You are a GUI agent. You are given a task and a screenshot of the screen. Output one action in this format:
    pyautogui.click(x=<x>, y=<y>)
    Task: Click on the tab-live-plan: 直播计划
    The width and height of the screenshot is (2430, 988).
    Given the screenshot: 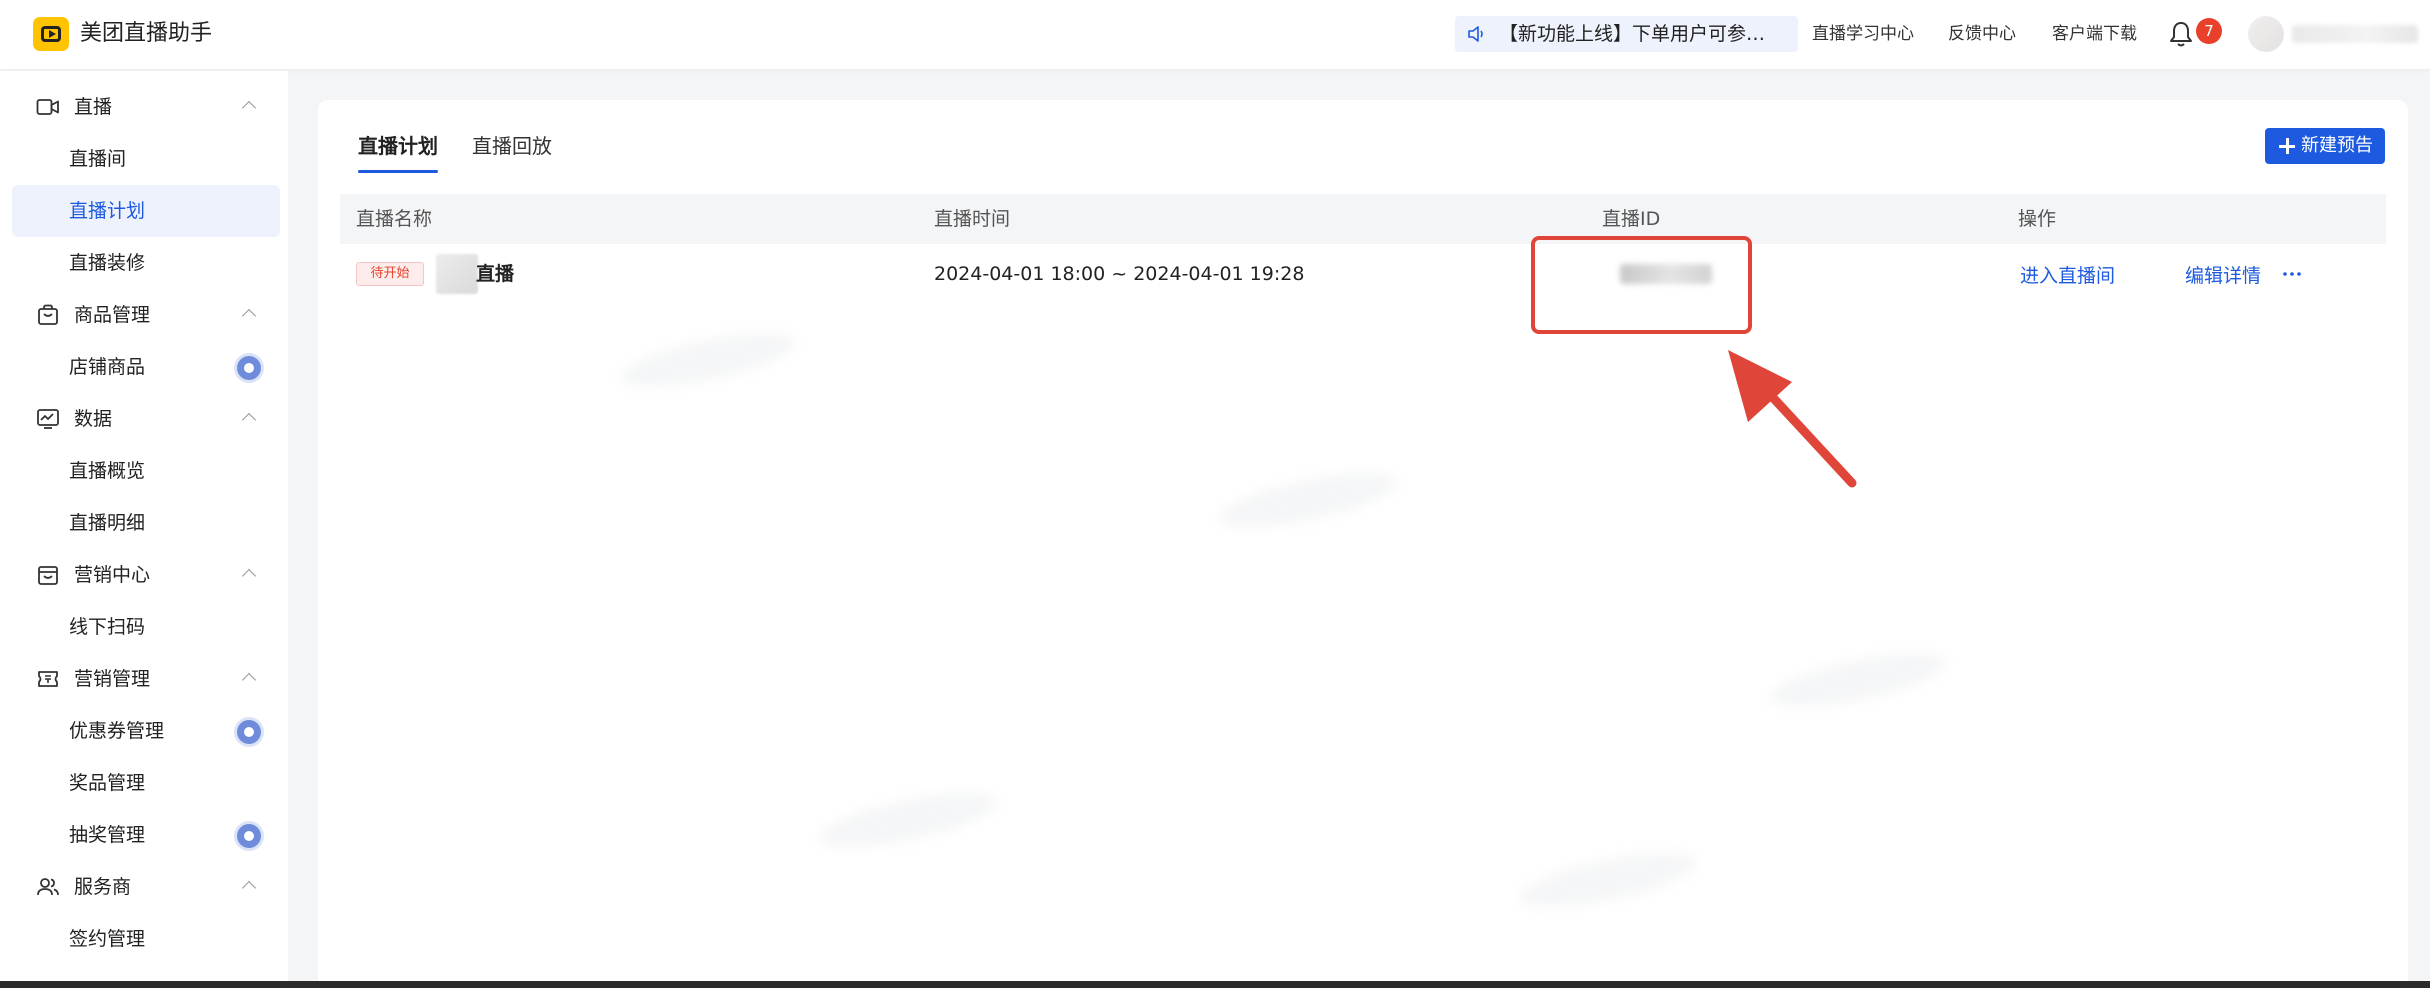 What is the action you would take?
    pyautogui.click(x=398, y=146)
    